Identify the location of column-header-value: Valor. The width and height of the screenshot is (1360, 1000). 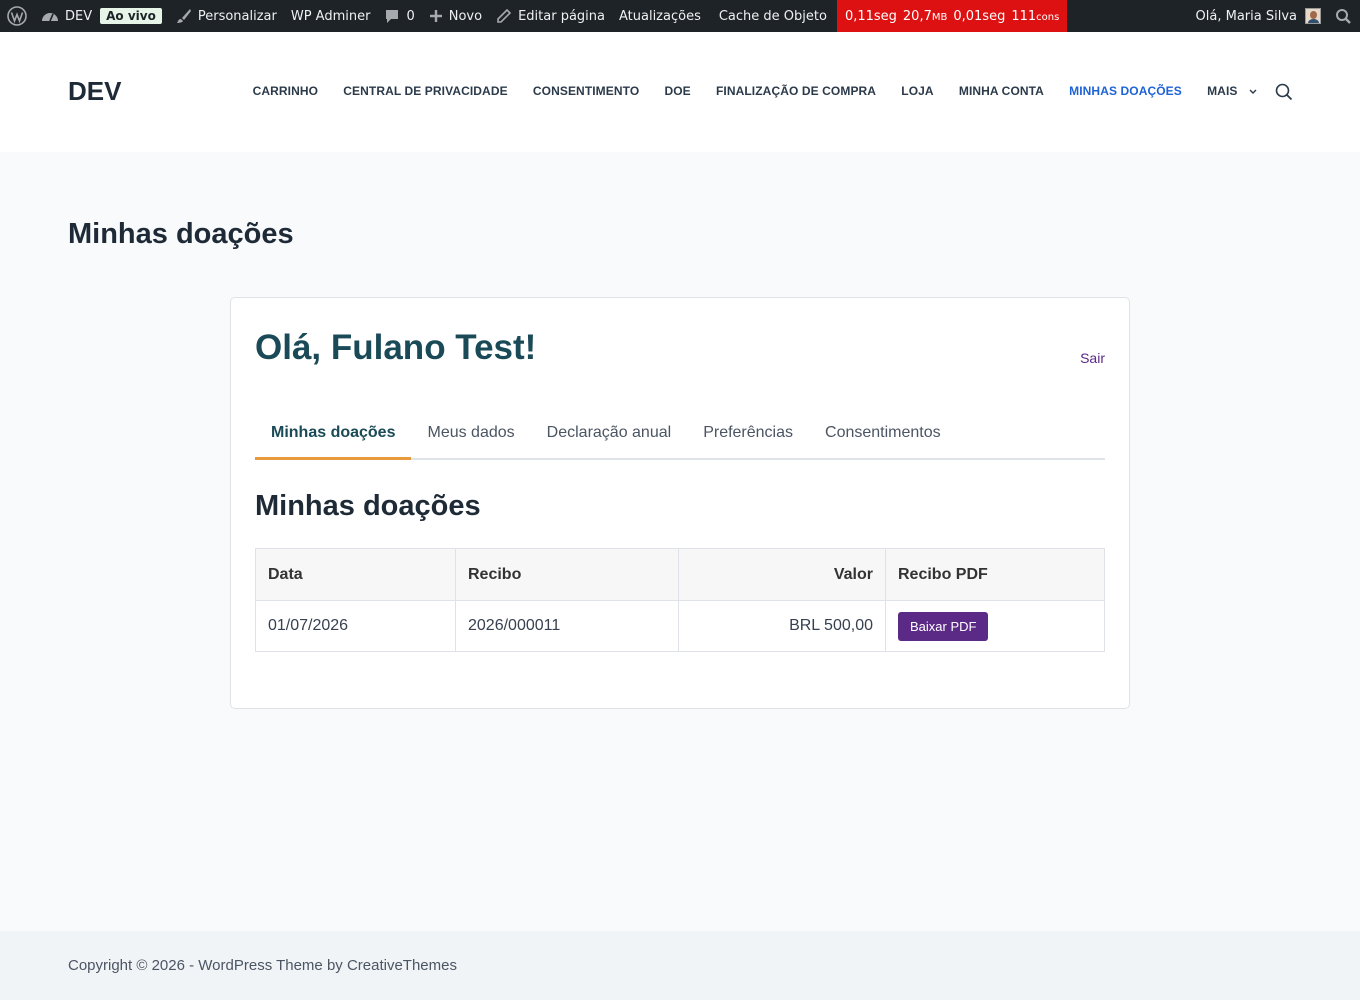
(782, 574).